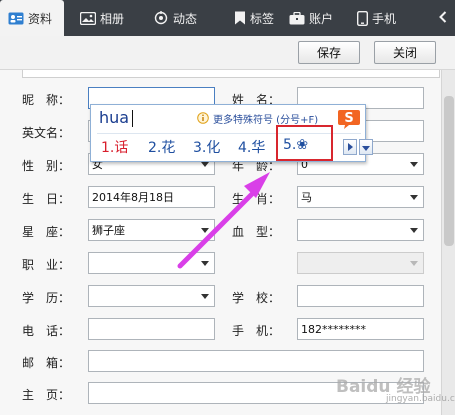  I want to click on ime-candidate-3: 3.化, so click(206, 147).